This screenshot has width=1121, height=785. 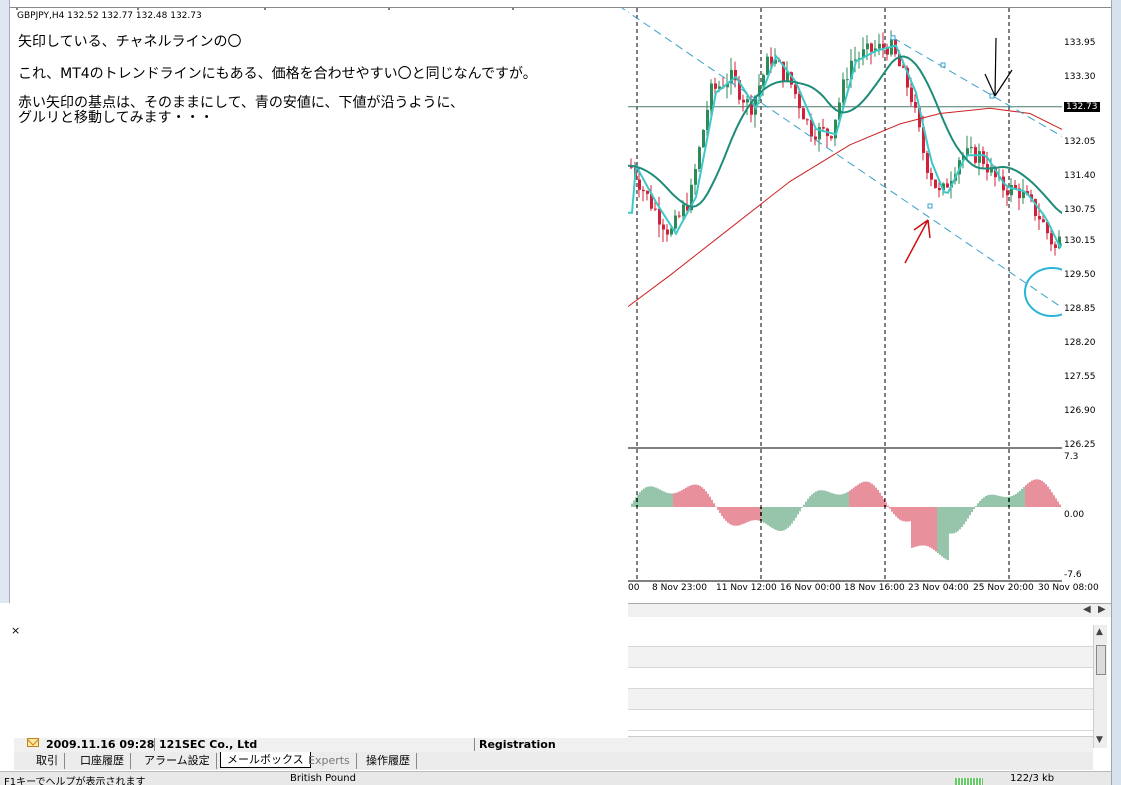 What do you see at coordinates (1073, 575) in the screenshot?
I see `oscillator-tick-label: -7.6` at bounding box center [1073, 575].